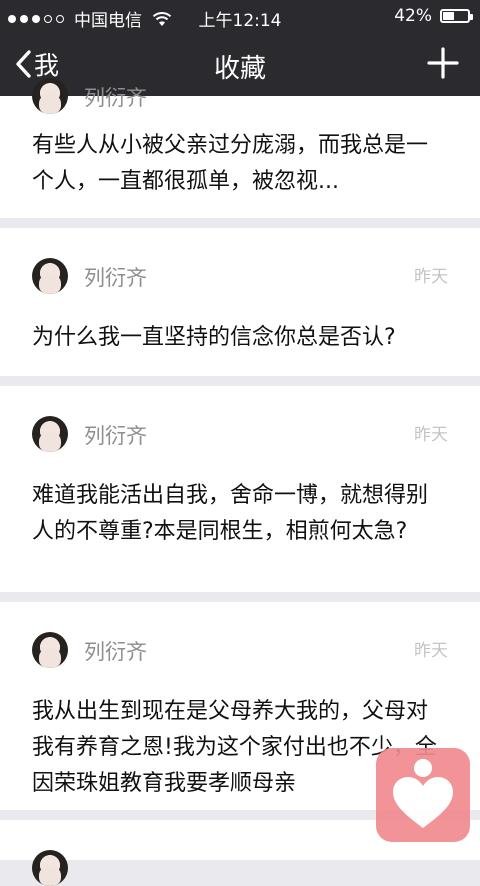 The image size is (480, 886). I want to click on post-text: 为什么我一直坚持的信念你总是否认?, so click(214, 337).